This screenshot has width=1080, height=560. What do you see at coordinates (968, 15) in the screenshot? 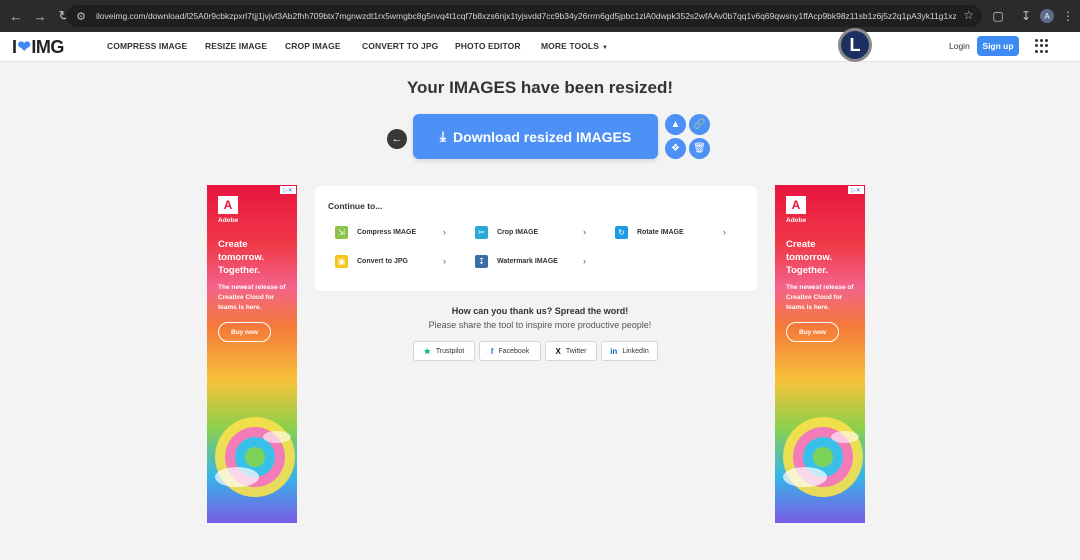
I see `bookmark-star-icon: ☆` at bounding box center [968, 15].